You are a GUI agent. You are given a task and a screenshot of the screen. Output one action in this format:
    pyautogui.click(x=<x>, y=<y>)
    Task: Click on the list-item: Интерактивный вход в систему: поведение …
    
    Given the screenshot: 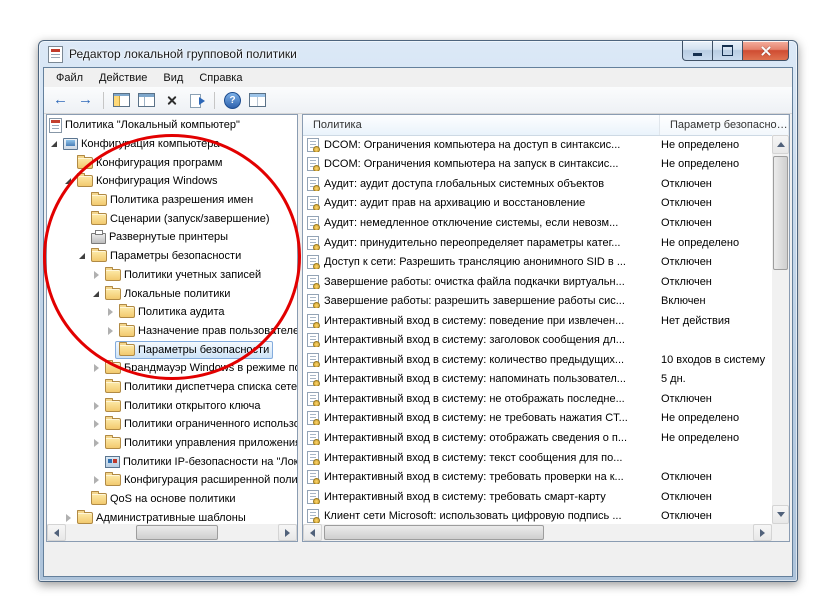 What is the action you would take?
    pyautogui.click(x=537, y=321)
    